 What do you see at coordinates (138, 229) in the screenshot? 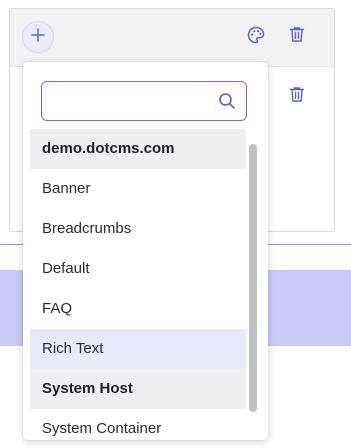
I see `list-item: Breadcrumbs` at bounding box center [138, 229].